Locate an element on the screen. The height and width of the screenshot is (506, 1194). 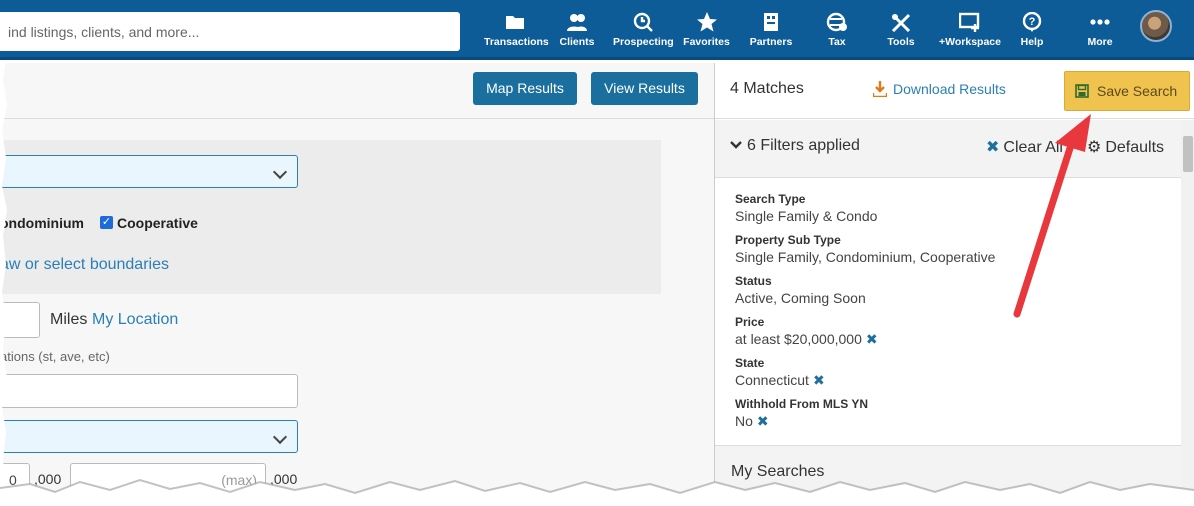
nav-workspace: +Workspace is located at coordinates (970, 32).